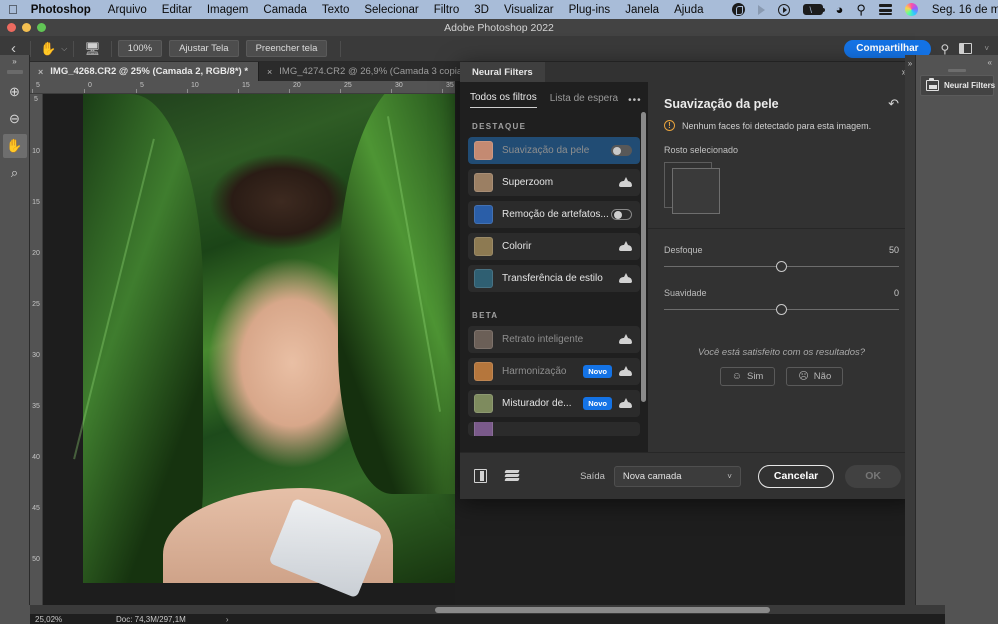 The image size is (998, 624). I want to click on menu-janela: Janela, so click(642, 10).